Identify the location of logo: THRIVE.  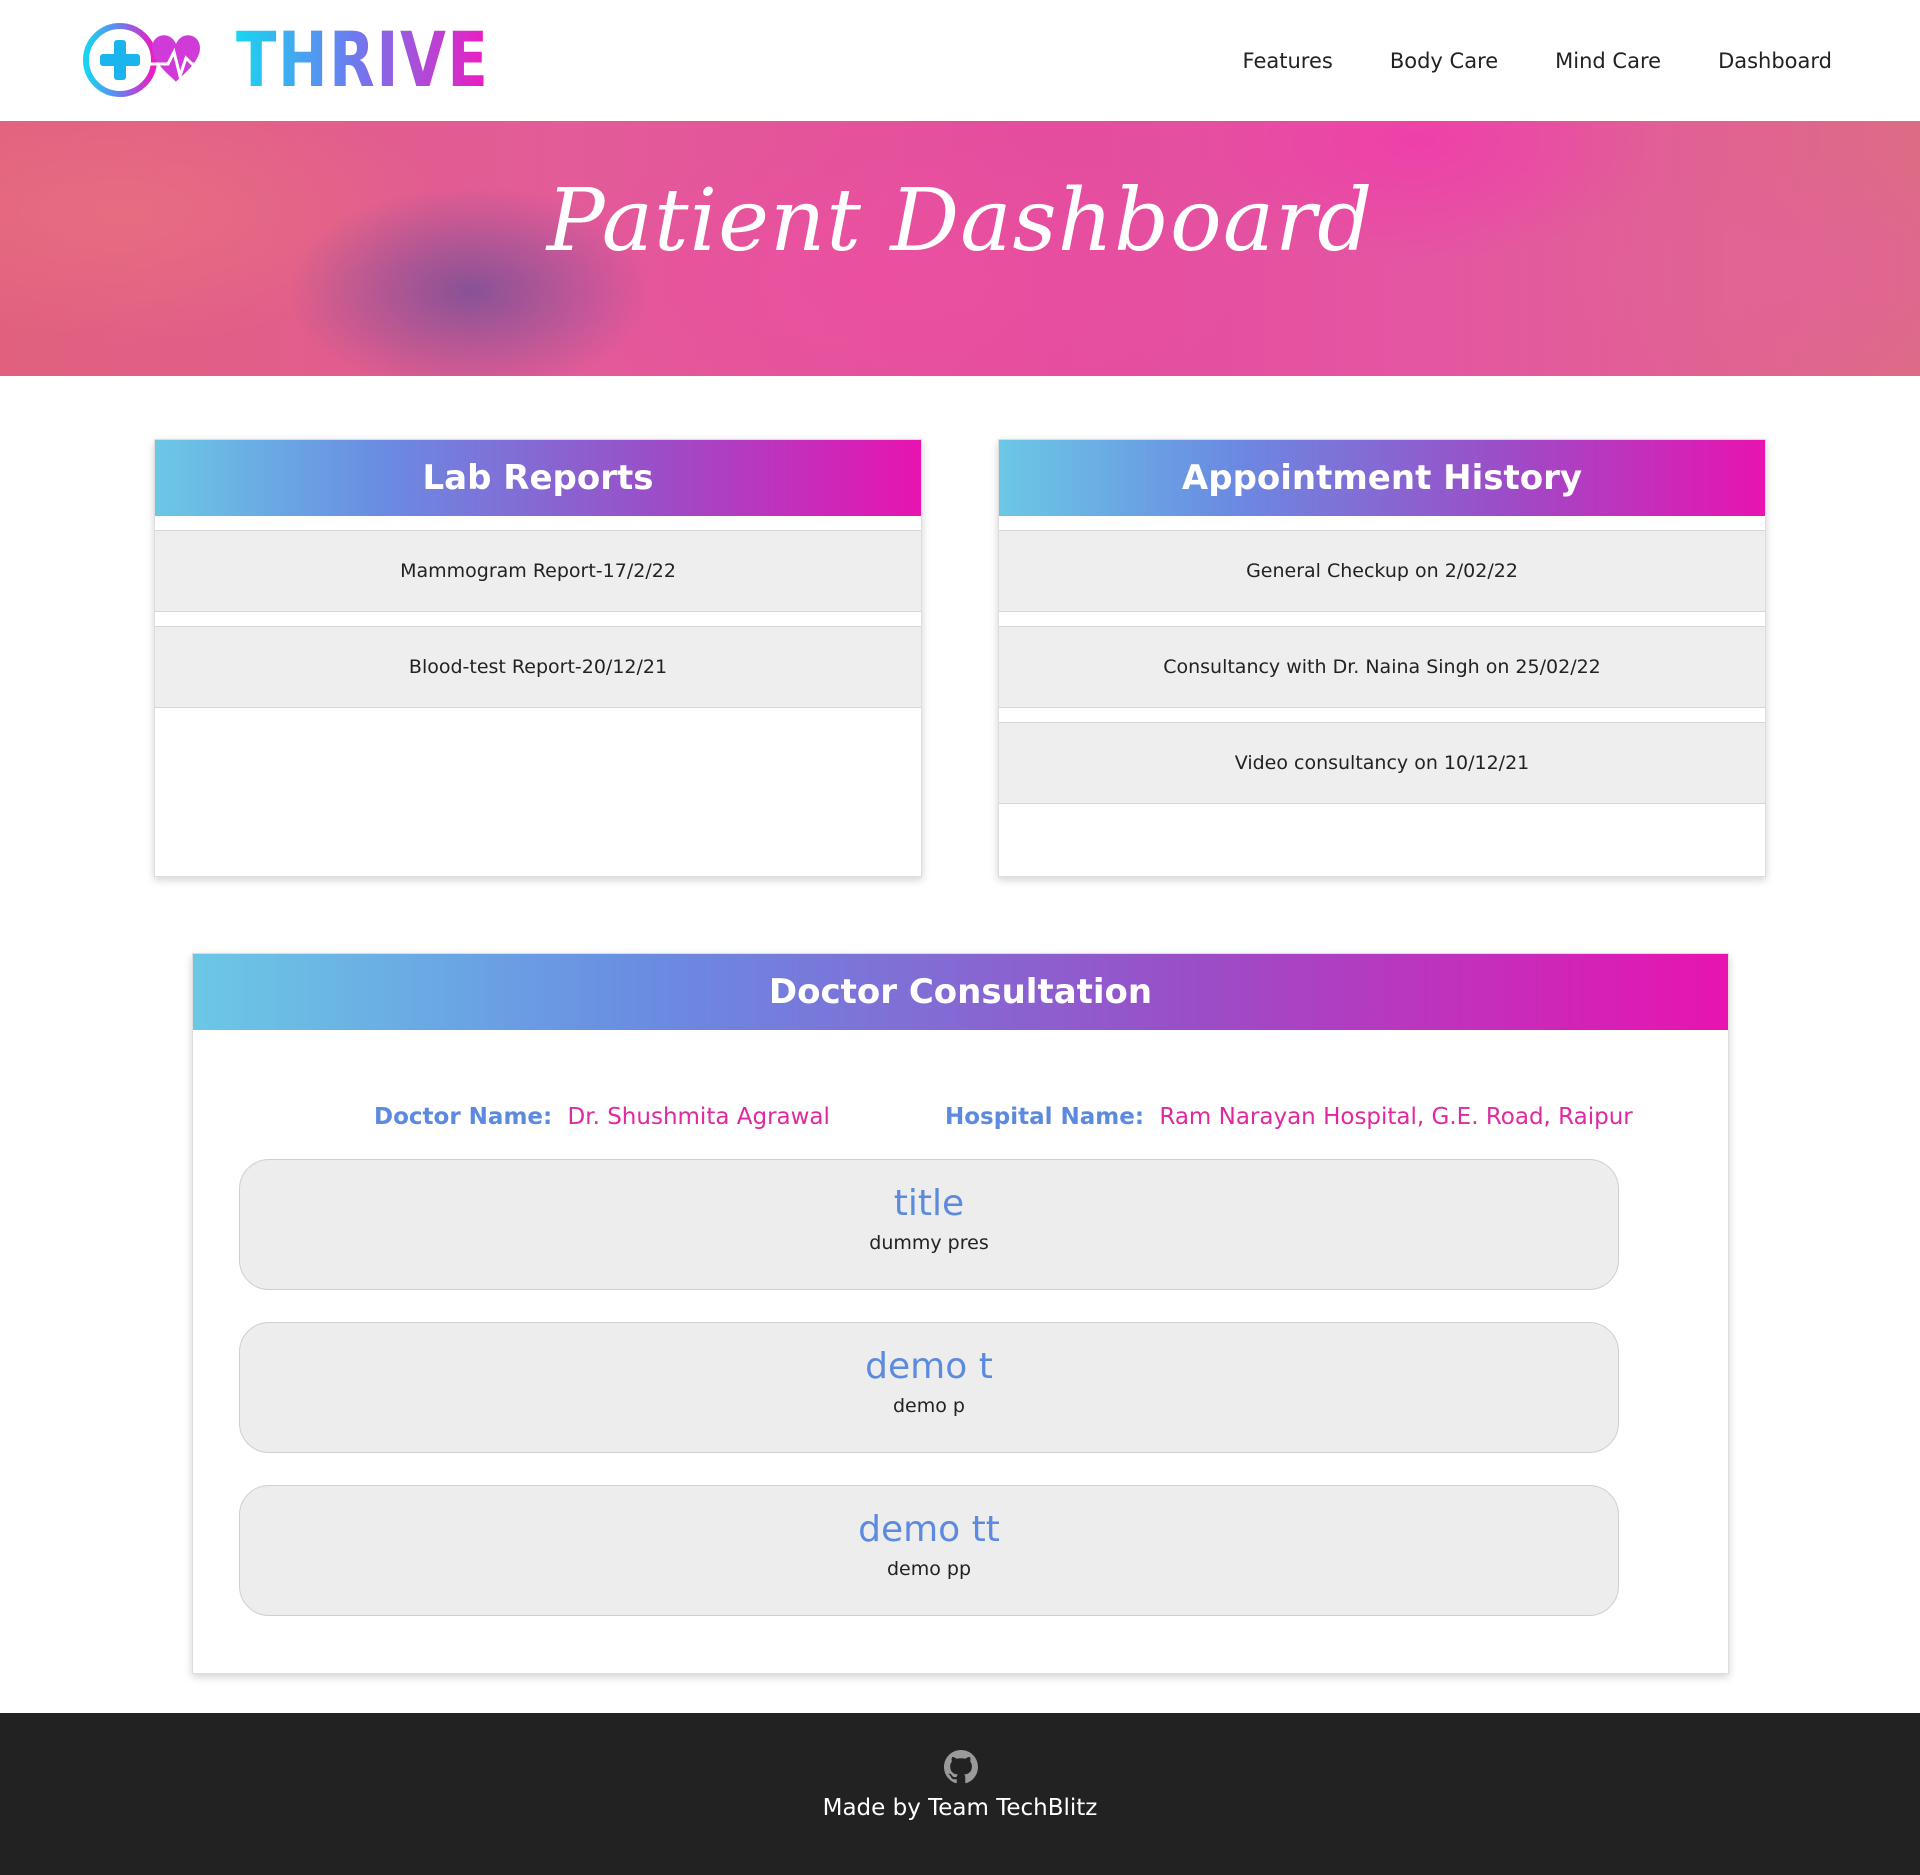
(320, 60).